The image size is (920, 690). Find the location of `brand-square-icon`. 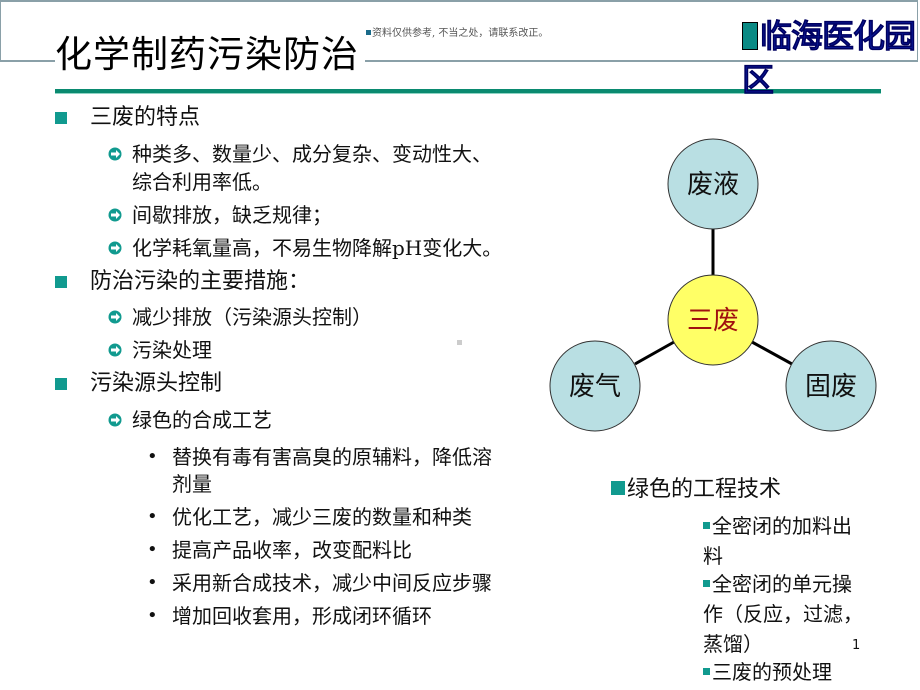

brand-square-icon is located at coordinates (750, 36).